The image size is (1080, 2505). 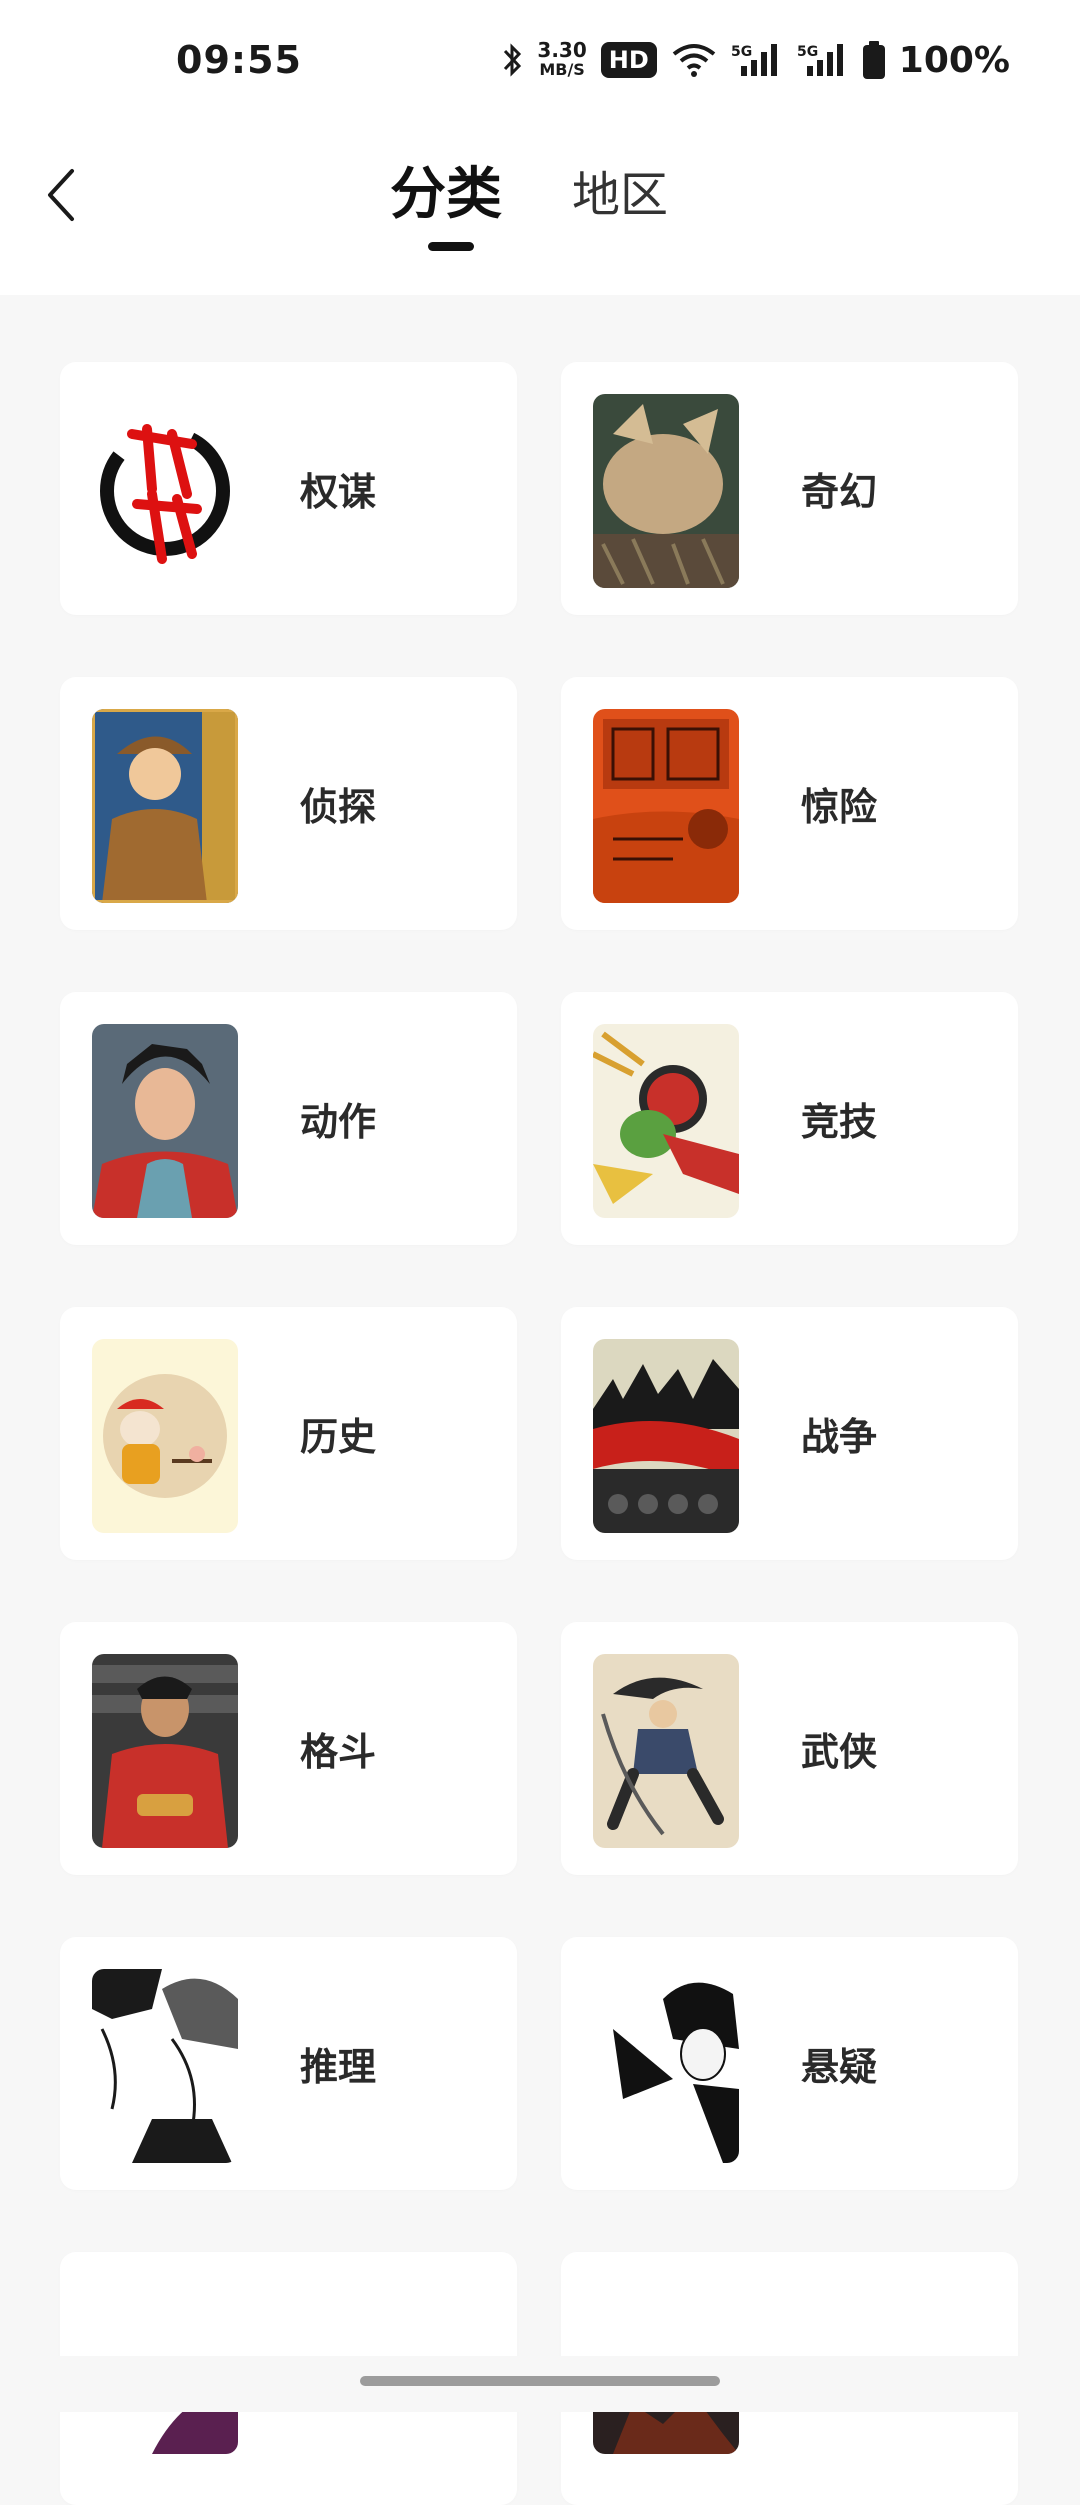 I want to click on speed-value: 3.30, so click(x=562, y=50).